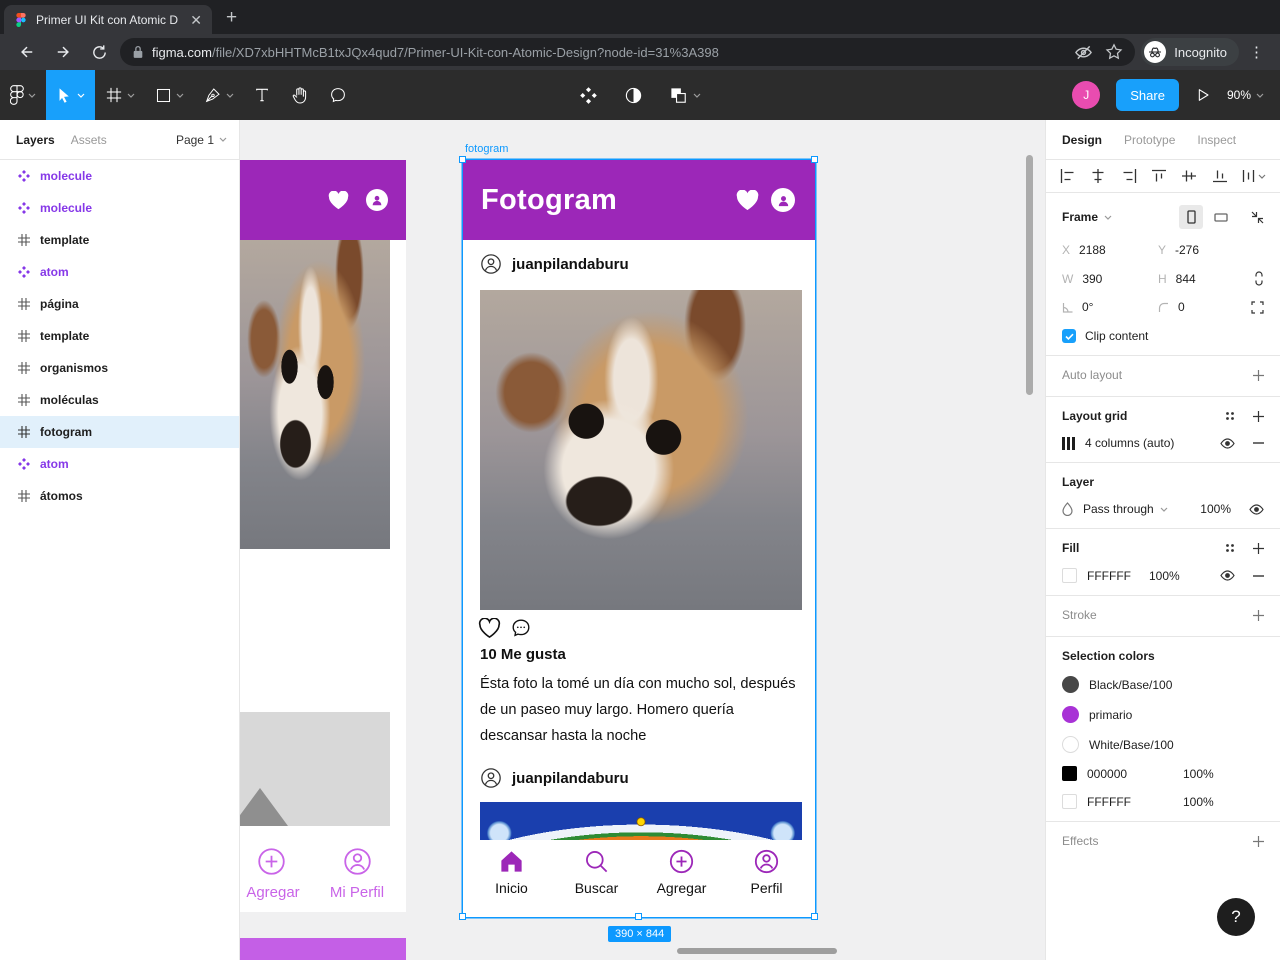 This screenshot has width=1280, height=960. I want to click on selection-color-row: 000000 100%, so click(1163, 773).